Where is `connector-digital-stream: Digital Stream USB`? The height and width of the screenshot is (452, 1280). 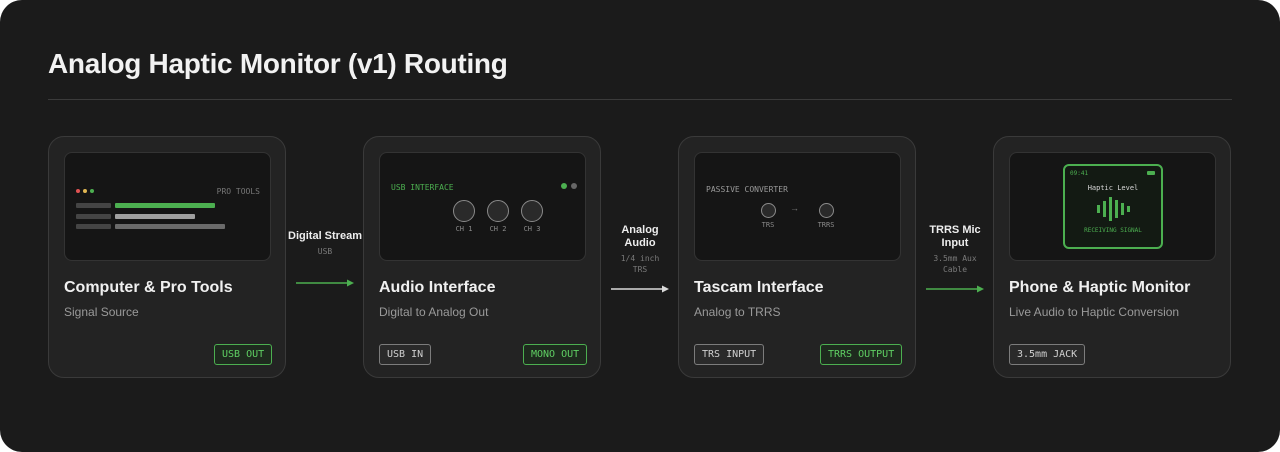 connector-digital-stream: Digital Stream USB is located at coordinates (325, 243).